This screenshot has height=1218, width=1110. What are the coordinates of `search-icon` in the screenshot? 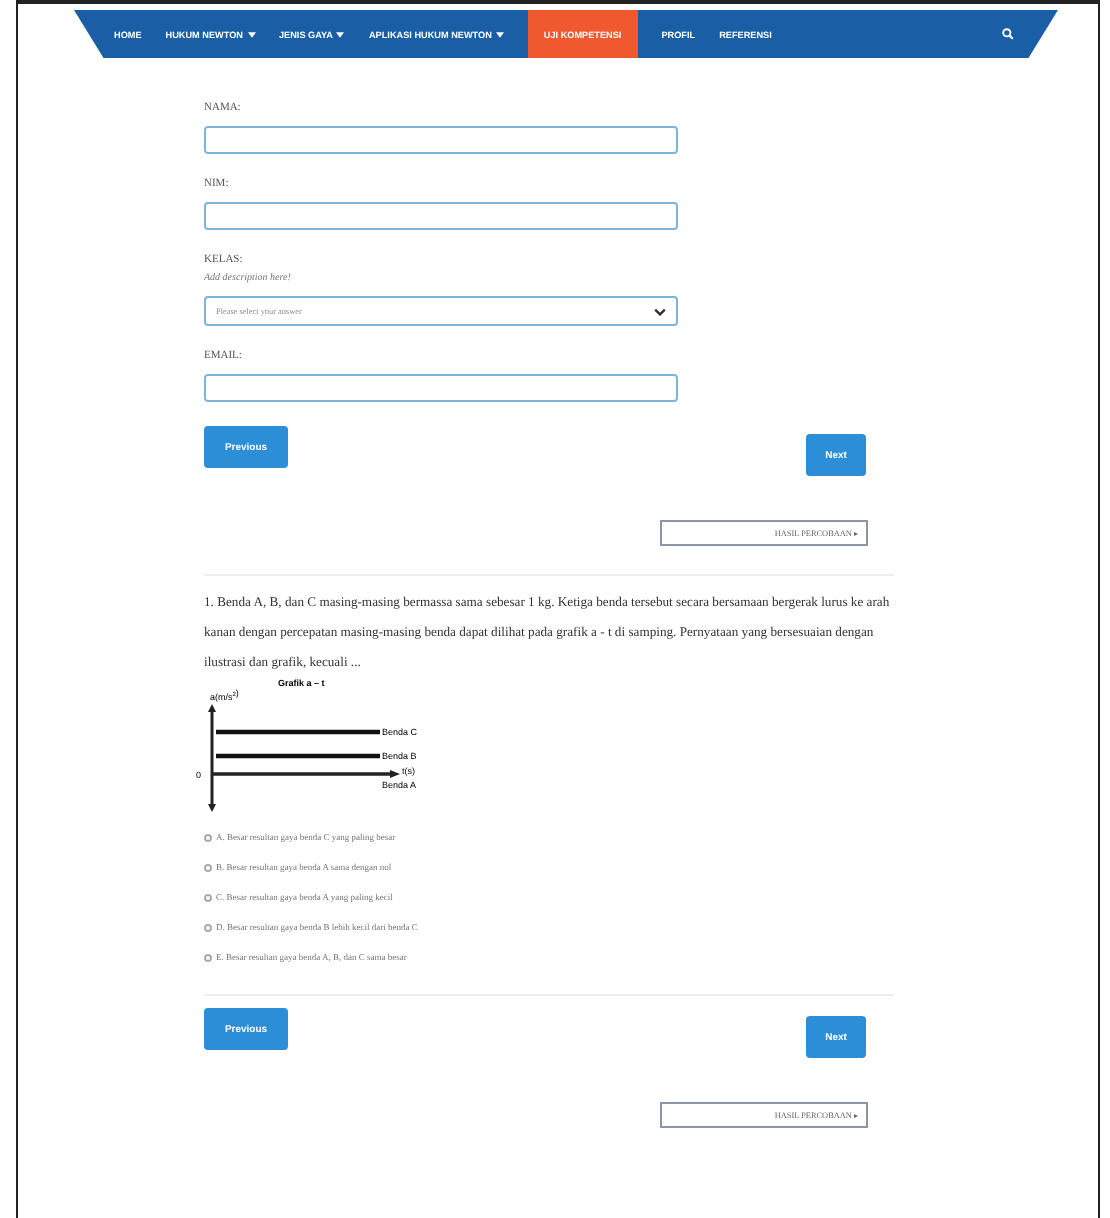 It's located at (1008, 34).